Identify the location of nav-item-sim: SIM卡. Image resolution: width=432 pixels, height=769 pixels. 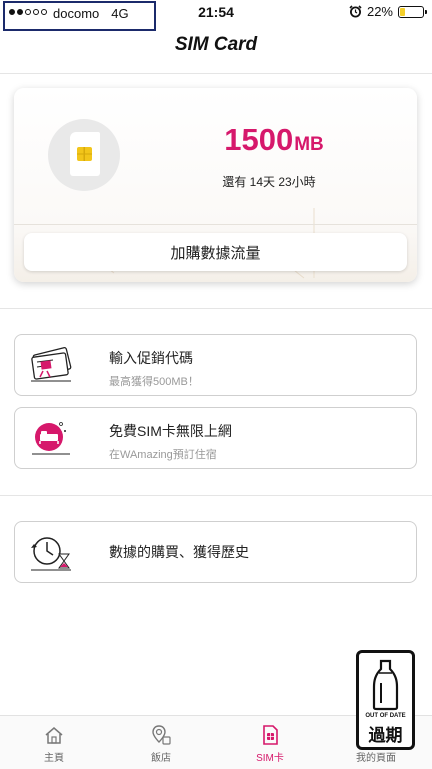
(270, 744).